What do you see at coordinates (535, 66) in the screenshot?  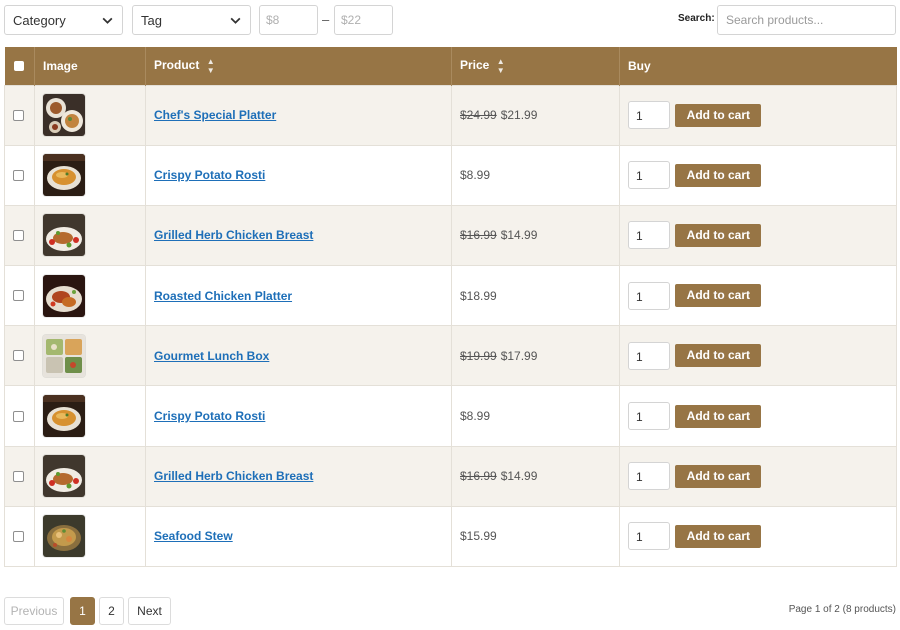 I see `price-column-header: Price ▲ ▼` at bounding box center [535, 66].